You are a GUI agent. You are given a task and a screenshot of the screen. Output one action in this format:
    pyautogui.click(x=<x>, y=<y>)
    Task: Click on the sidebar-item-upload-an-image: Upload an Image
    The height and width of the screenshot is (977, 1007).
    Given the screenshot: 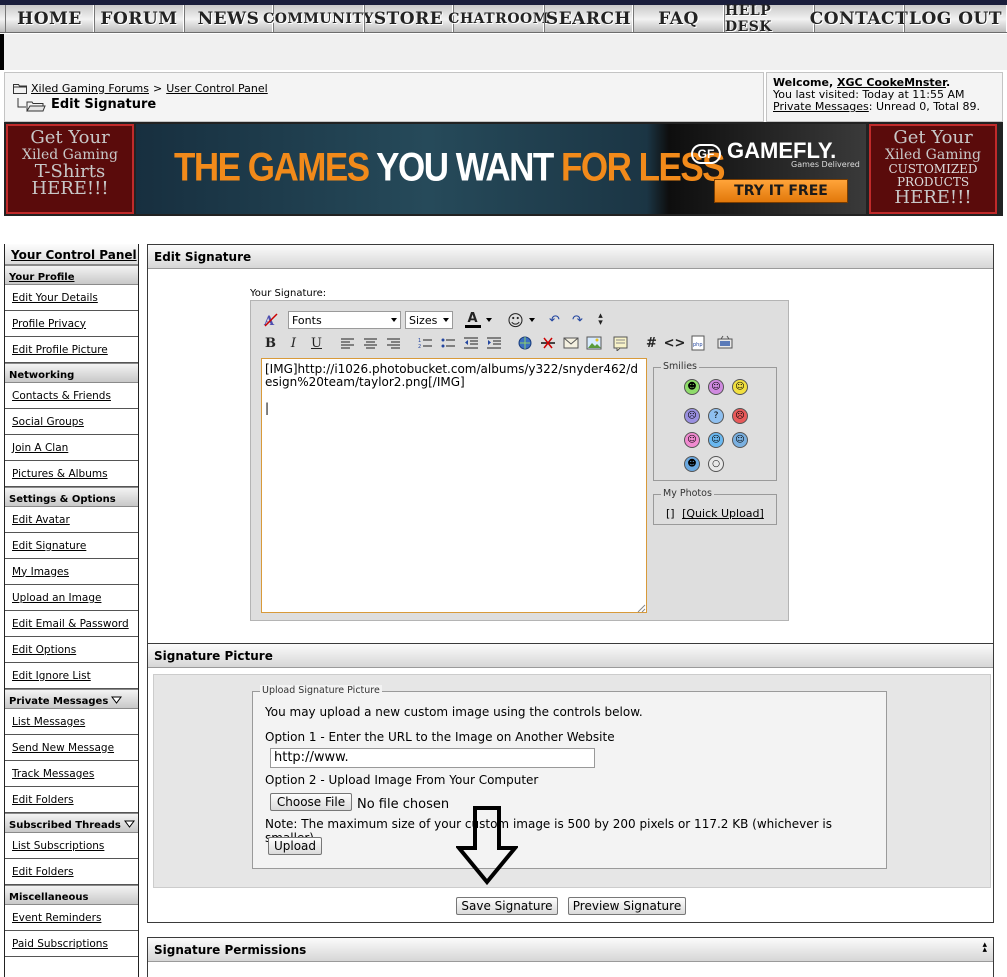 What is the action you would take?
    pyautogui.click(x=71, y=598)
    